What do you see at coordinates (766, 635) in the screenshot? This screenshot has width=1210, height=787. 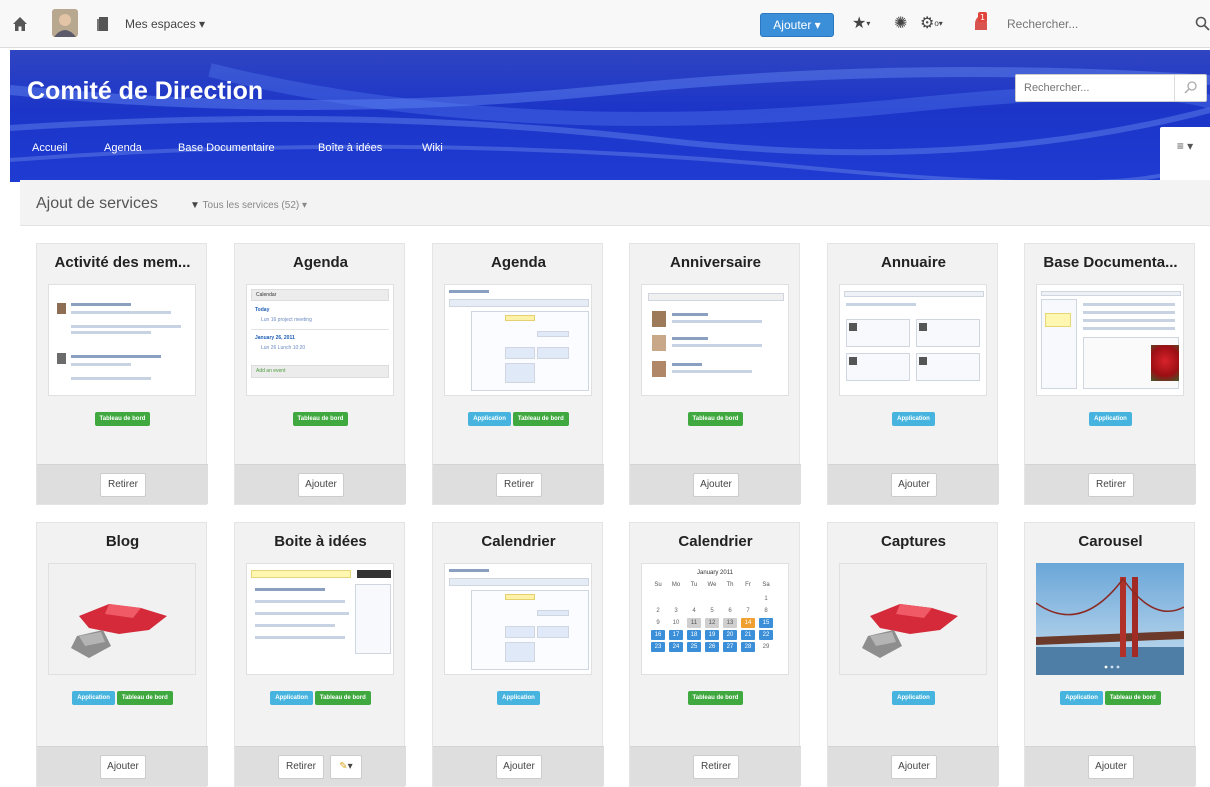 I see `mini-calendar-day: 22` at bounding box center [766, 635].